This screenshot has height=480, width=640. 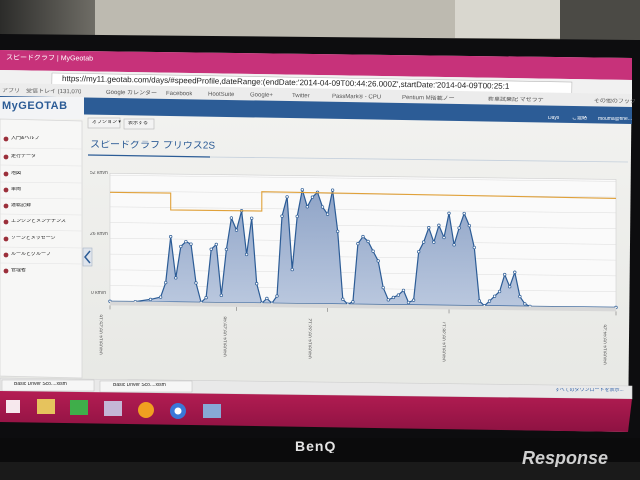 What do you see at coordinates (31, 254) in the screenshot?
I see `sidebar-item-rules: ルールとグループ` at bounding box center [31, 254].